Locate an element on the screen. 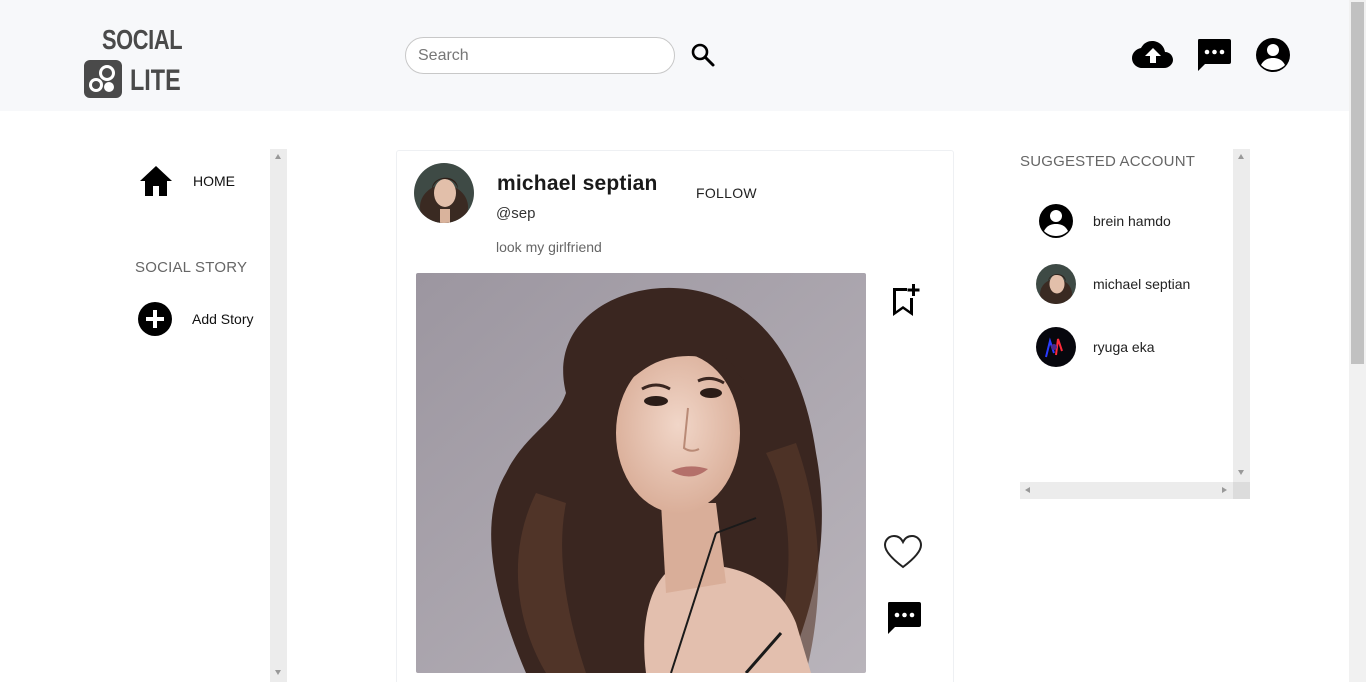 Image resolution: width=1366 pixels, height=682 pixels. messages-button is located at coordinates (1214, 55).